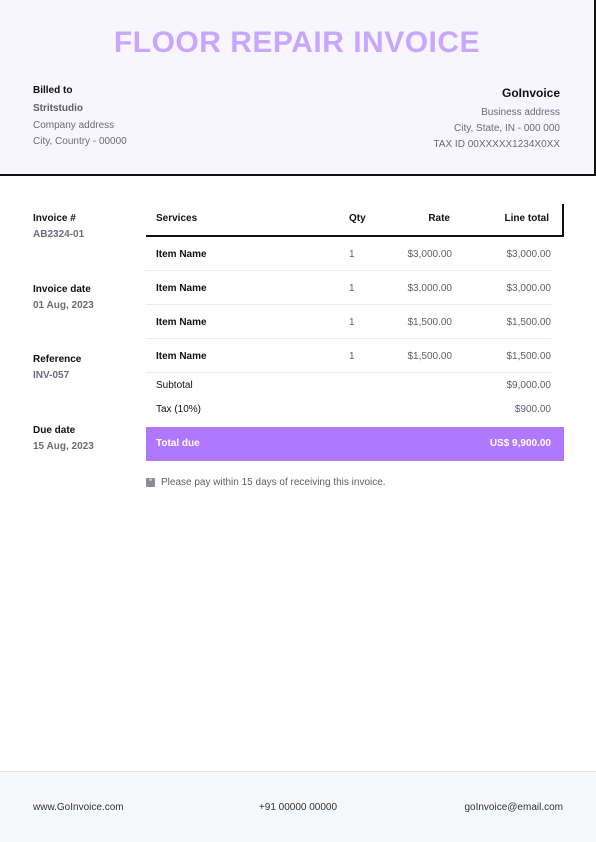  I want to click on reference-label: Reference, so click(57, 359).